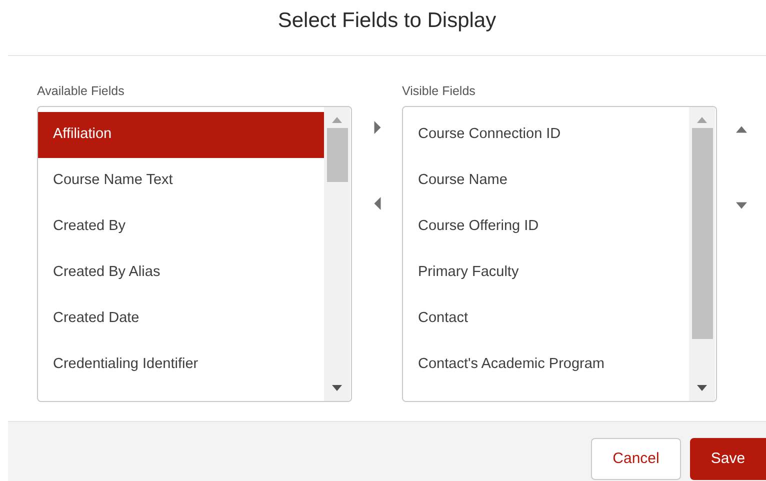 This screenshot has width=766, height=481. What do you see at coordinates (546, 227) in the screenshot?
I see `list-item: Course Offering ID` at bounding box center [546, 227].